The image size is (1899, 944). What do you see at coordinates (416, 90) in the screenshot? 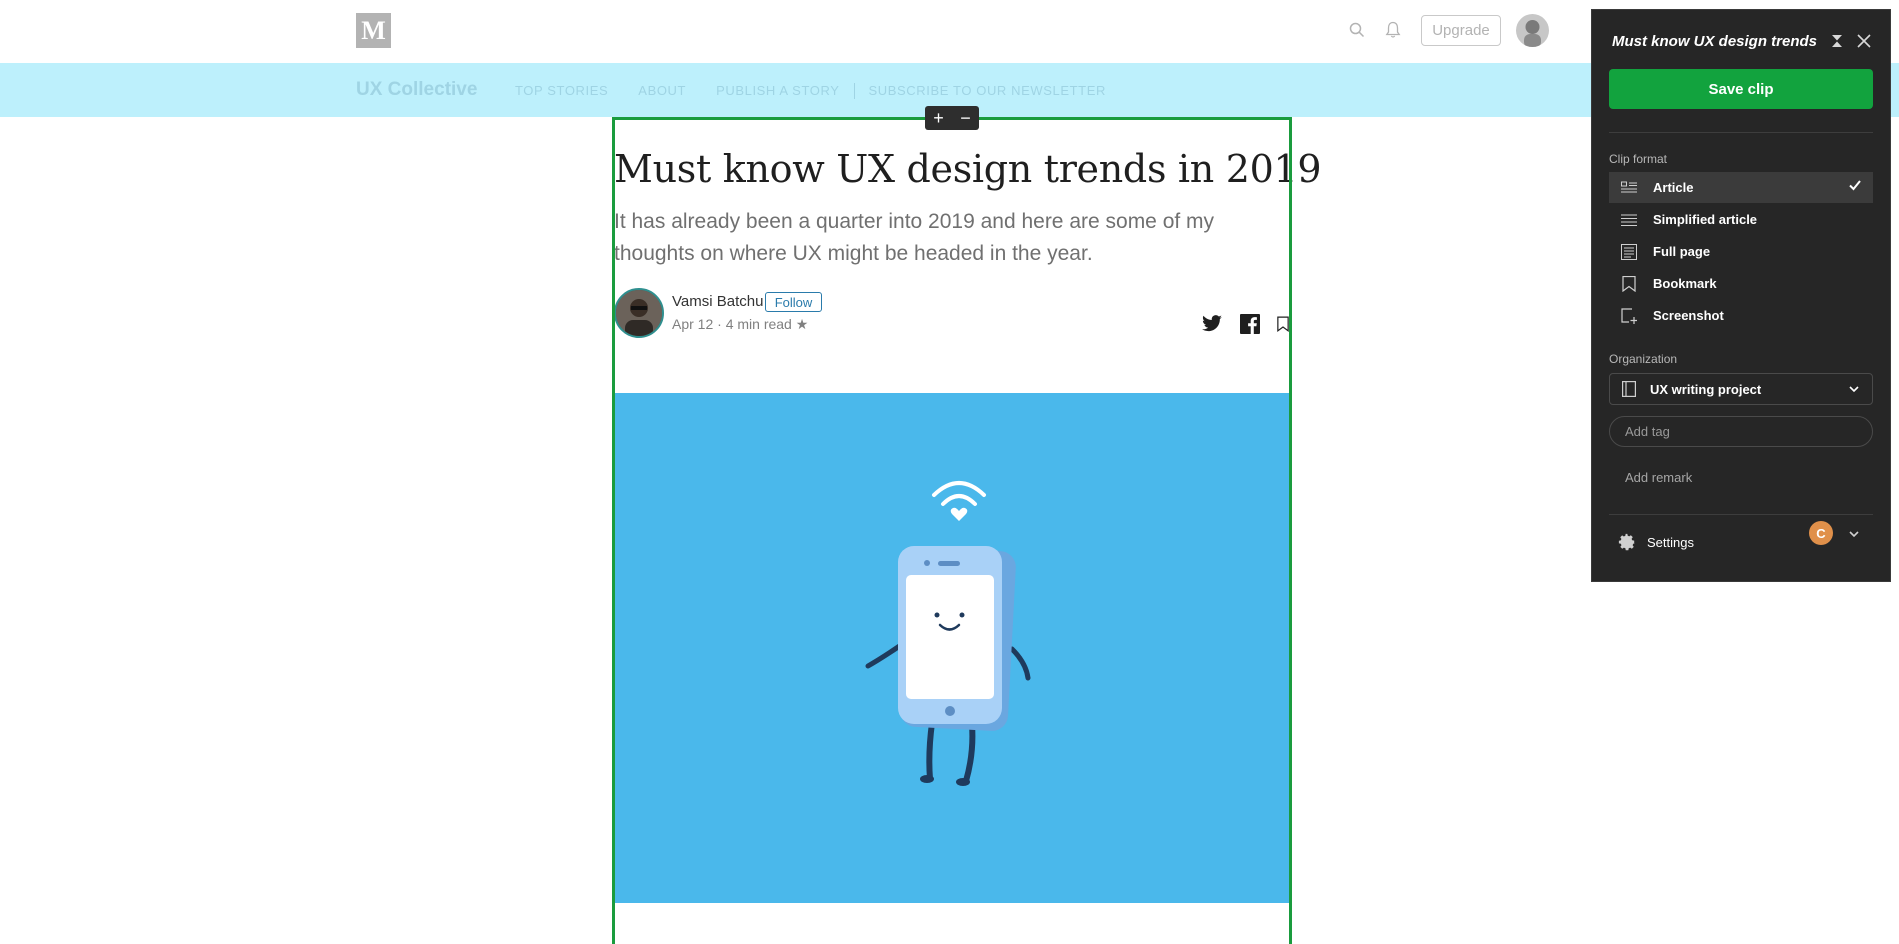
I see `publication-name: UX Collective` at bounding box center [416, 90].